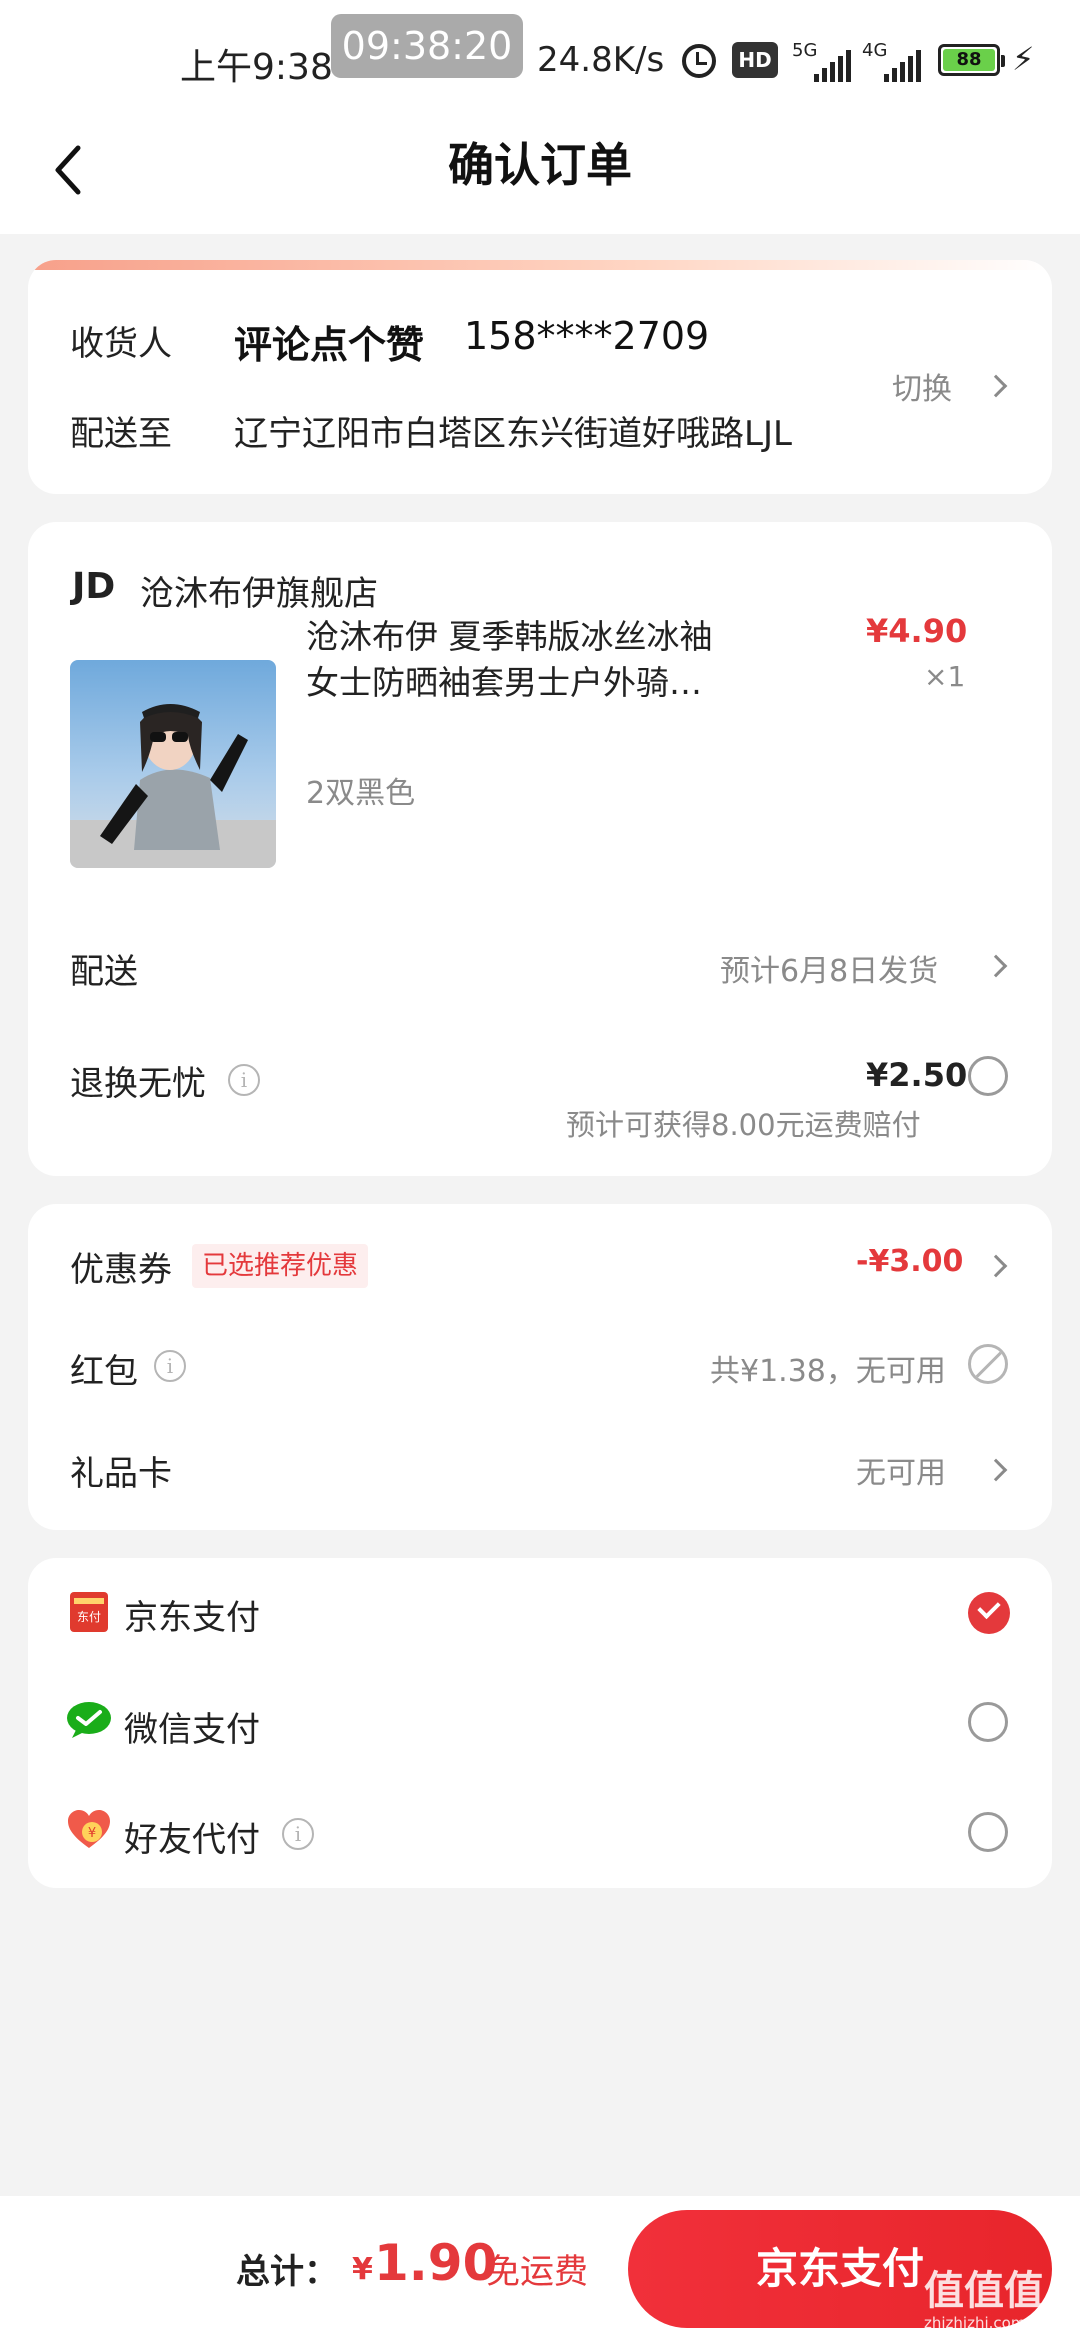  What do you see at coordinates (513, 434) in the screenshot?
I see `shipping-address: 辽宁辽阳市白塔区东兴街道好哦路LJL` at bounding box center [513, 434].